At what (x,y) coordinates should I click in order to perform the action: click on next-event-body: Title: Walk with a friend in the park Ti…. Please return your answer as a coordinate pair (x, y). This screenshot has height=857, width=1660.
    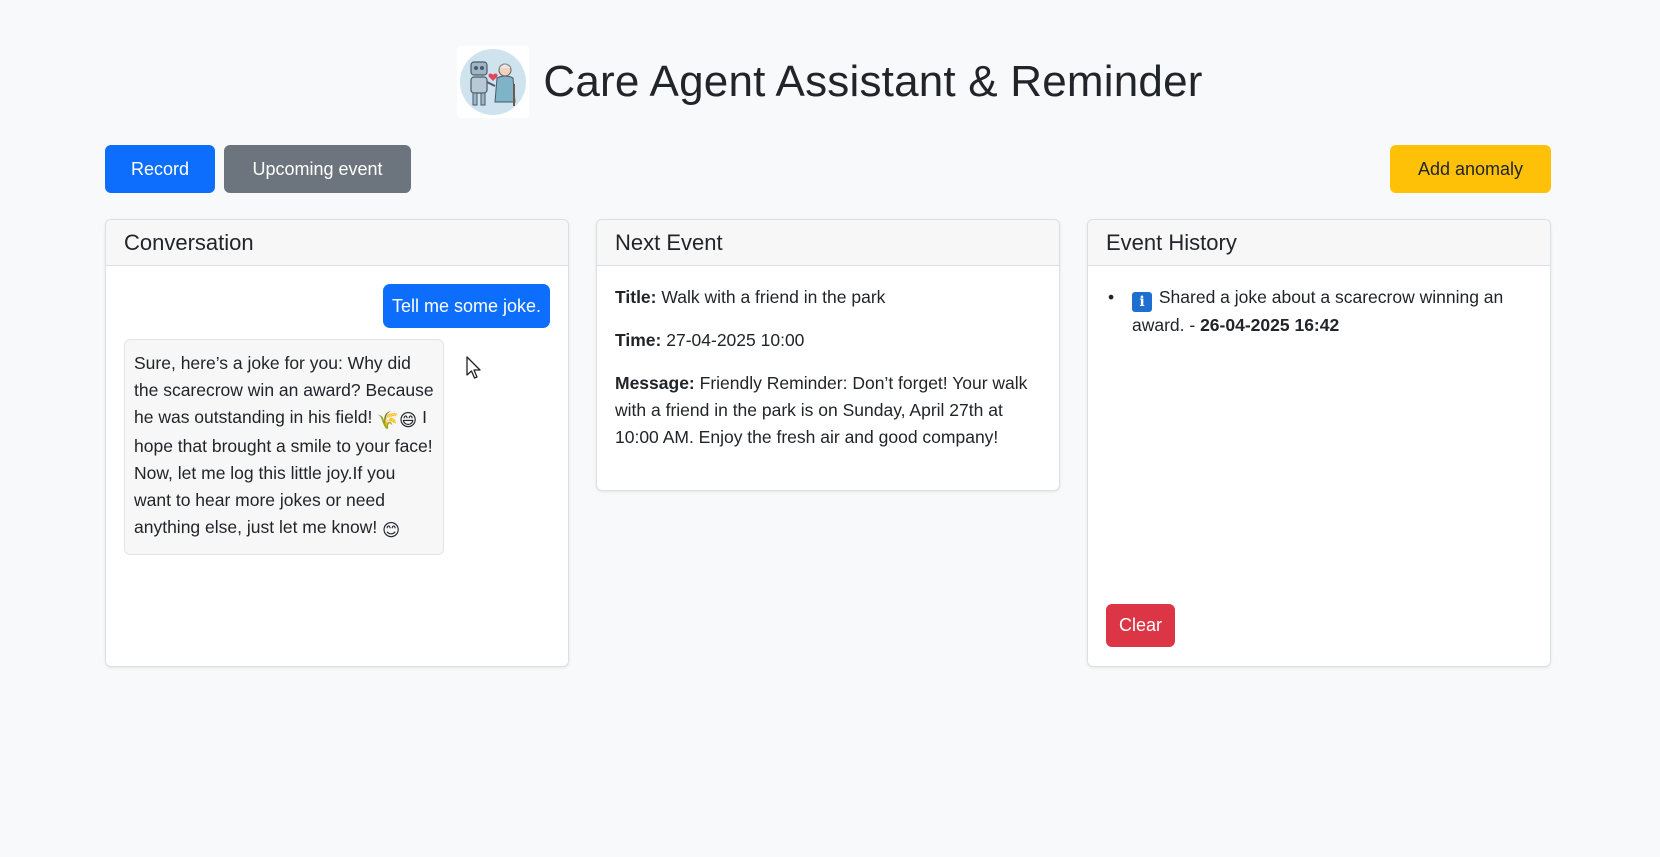
    Looking at the image, I should click on (828, 375).